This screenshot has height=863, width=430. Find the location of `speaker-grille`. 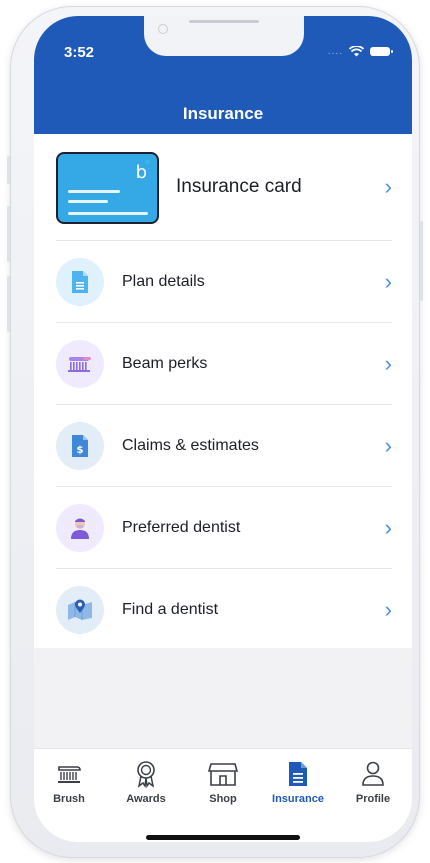

speaker-grille is located at coordinates (224, 21).